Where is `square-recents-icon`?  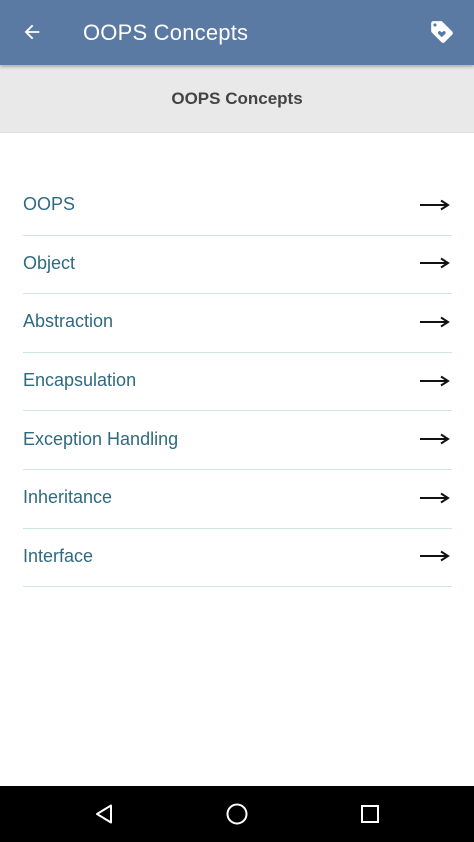 square-recents-icon is located at coordinates (370, 814).